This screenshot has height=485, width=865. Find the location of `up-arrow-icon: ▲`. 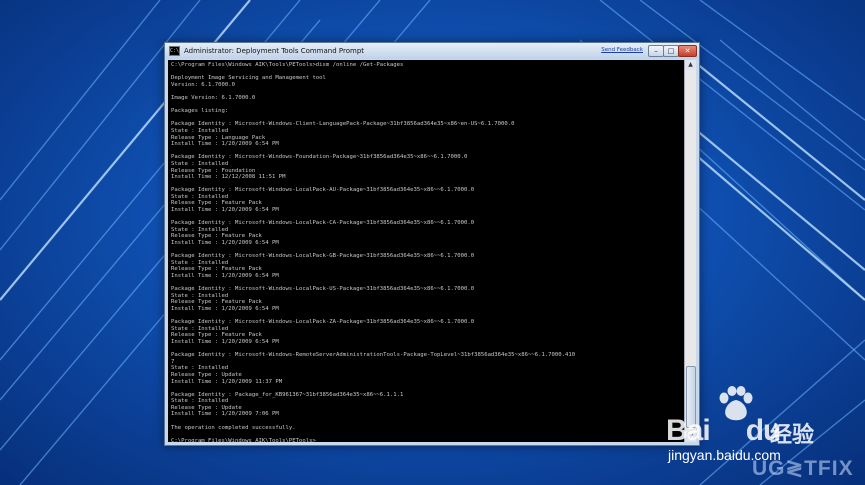

up-arrow-icon: ▲ is located at coordinates (690, 64).